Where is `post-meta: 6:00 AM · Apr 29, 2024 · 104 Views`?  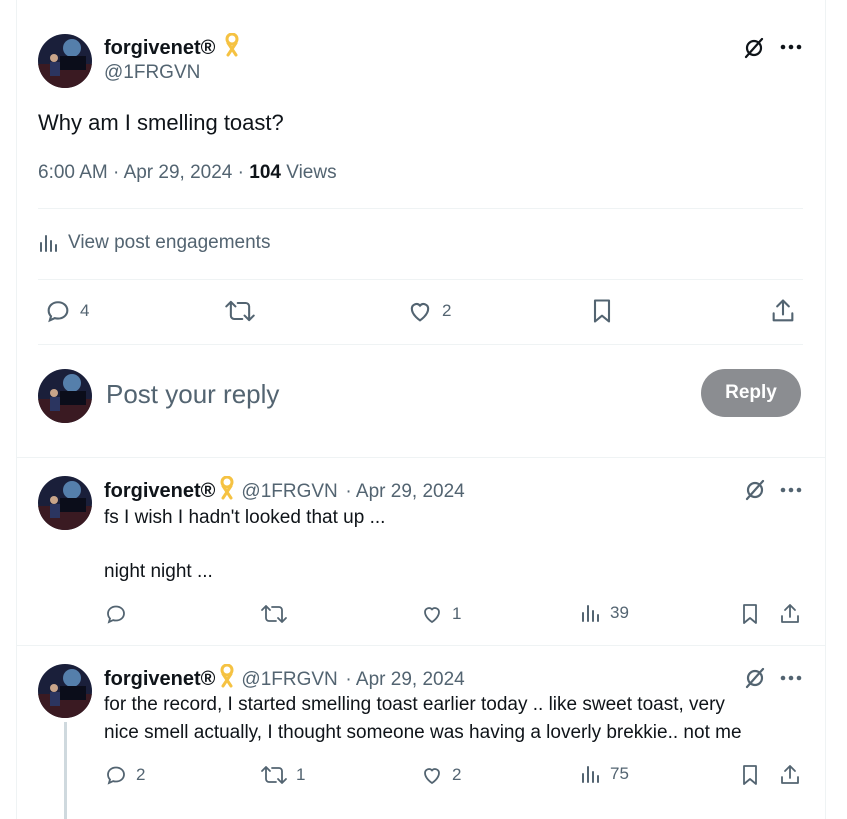 post-meta: 6:00 AM · Apr 29, 2024 · 104 Views is located at coordinates (187, 173).